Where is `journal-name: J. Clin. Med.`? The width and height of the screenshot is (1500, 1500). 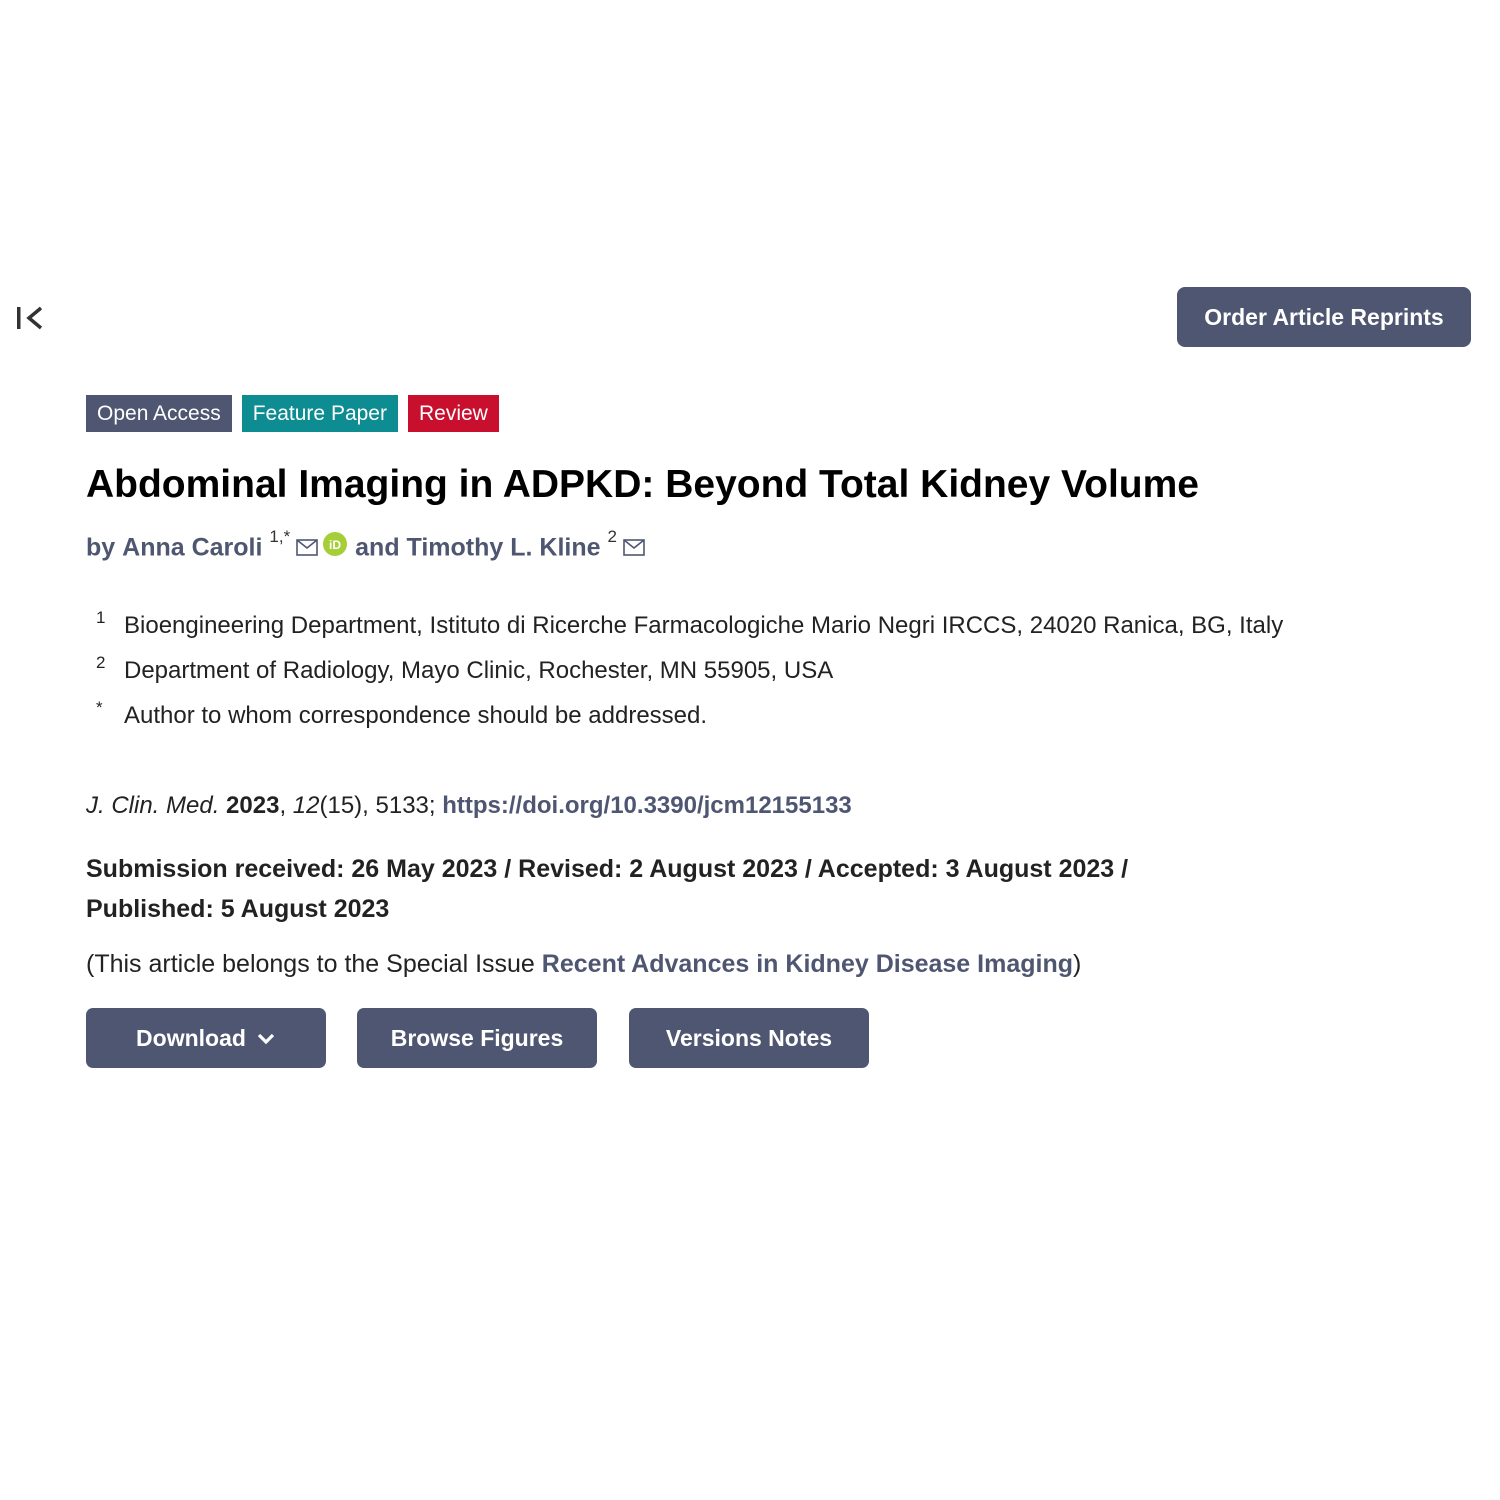
journal-name: J. Clin. Med. is located at coordinates (153, 805).